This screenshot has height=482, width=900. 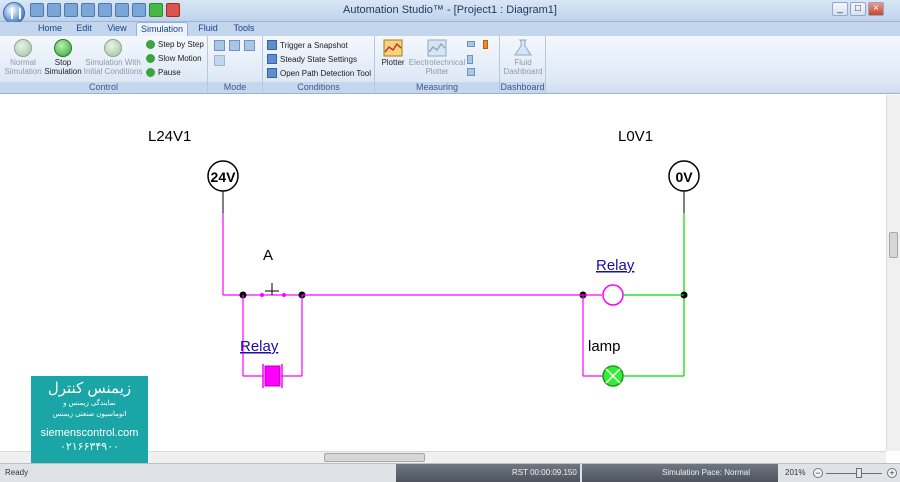 What do you see at coordinates (523, 57) in the screenshot?
I see `fluid-dashboard-button: Fluid Dashboard` at bounding box center [523, 57].